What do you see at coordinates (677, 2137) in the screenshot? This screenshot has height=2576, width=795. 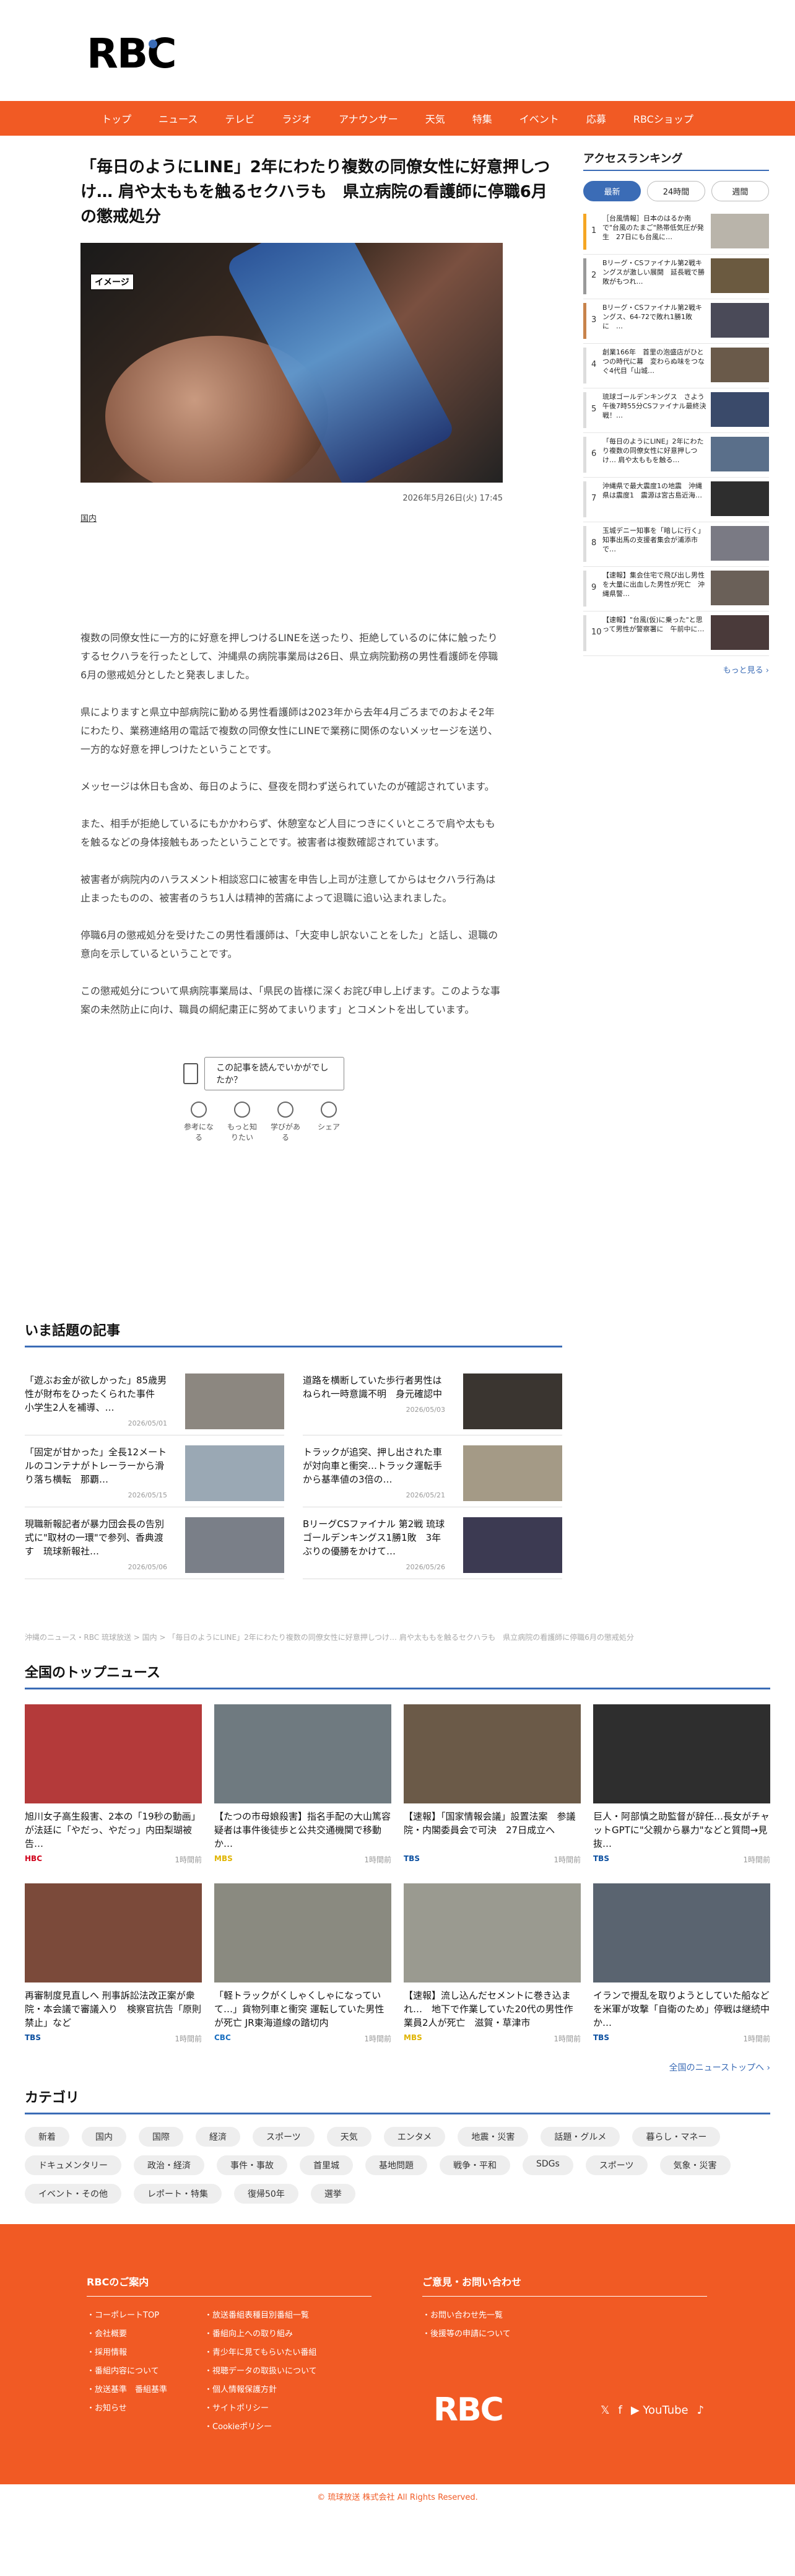 I see `category-chip: 暮らし・マネー` at bounding box center [677, 2137].